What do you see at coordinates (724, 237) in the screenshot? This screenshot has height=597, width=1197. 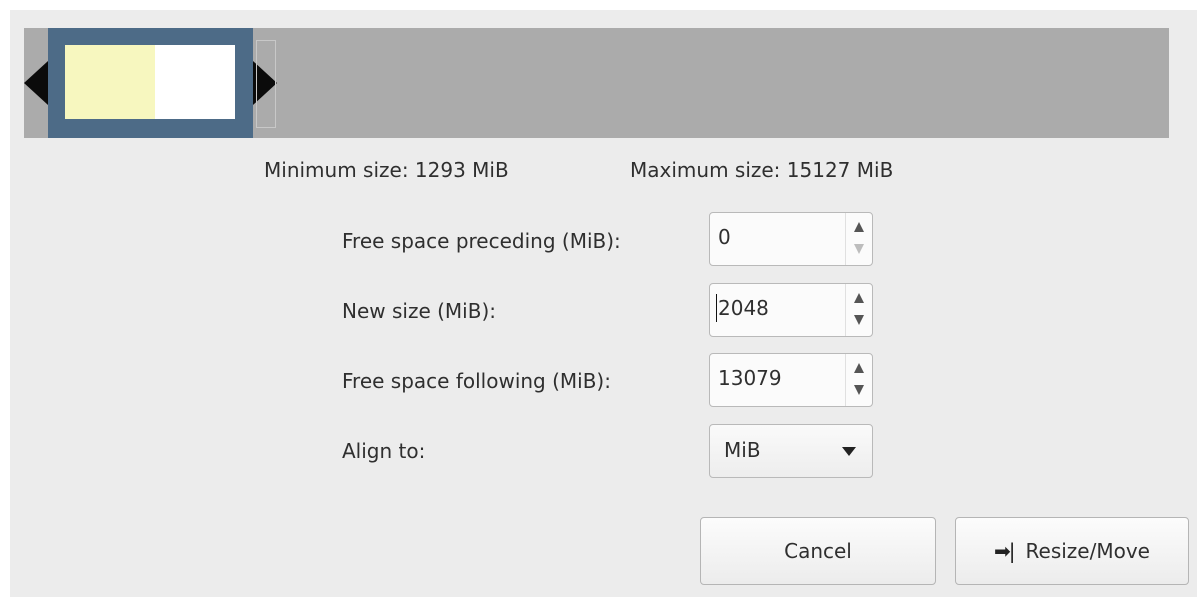 I see `free-space-preceding-value: 0` at bounding box center [724, 237].